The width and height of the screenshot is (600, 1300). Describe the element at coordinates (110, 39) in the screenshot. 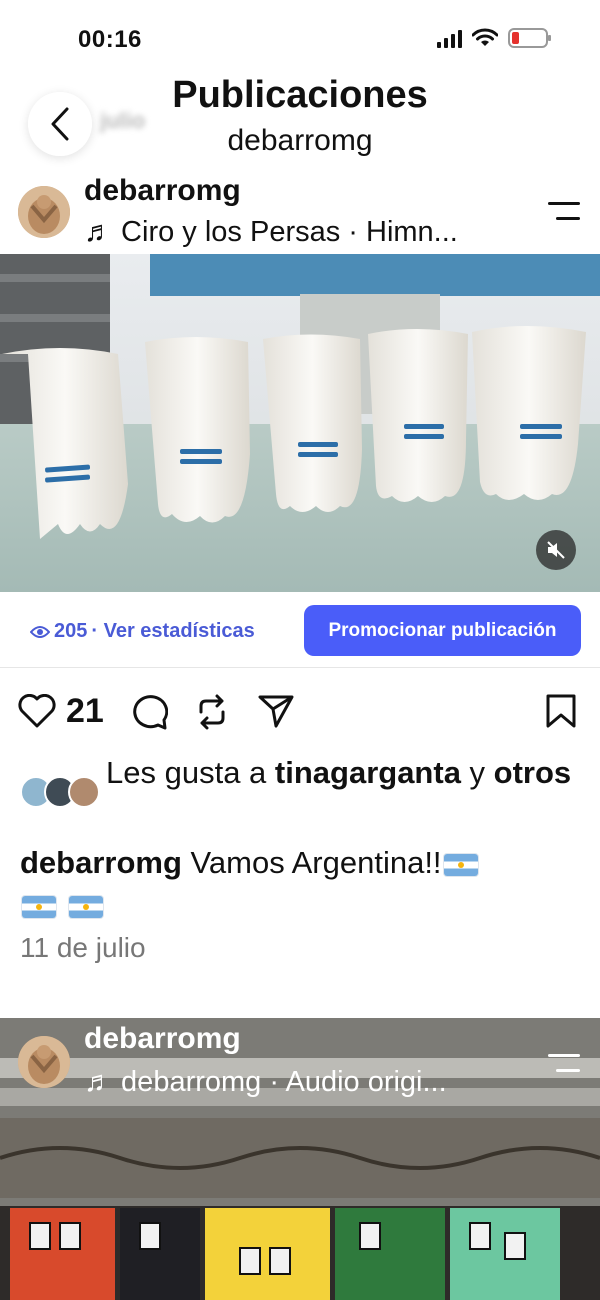

I see `status-time: 00:16` at that location.